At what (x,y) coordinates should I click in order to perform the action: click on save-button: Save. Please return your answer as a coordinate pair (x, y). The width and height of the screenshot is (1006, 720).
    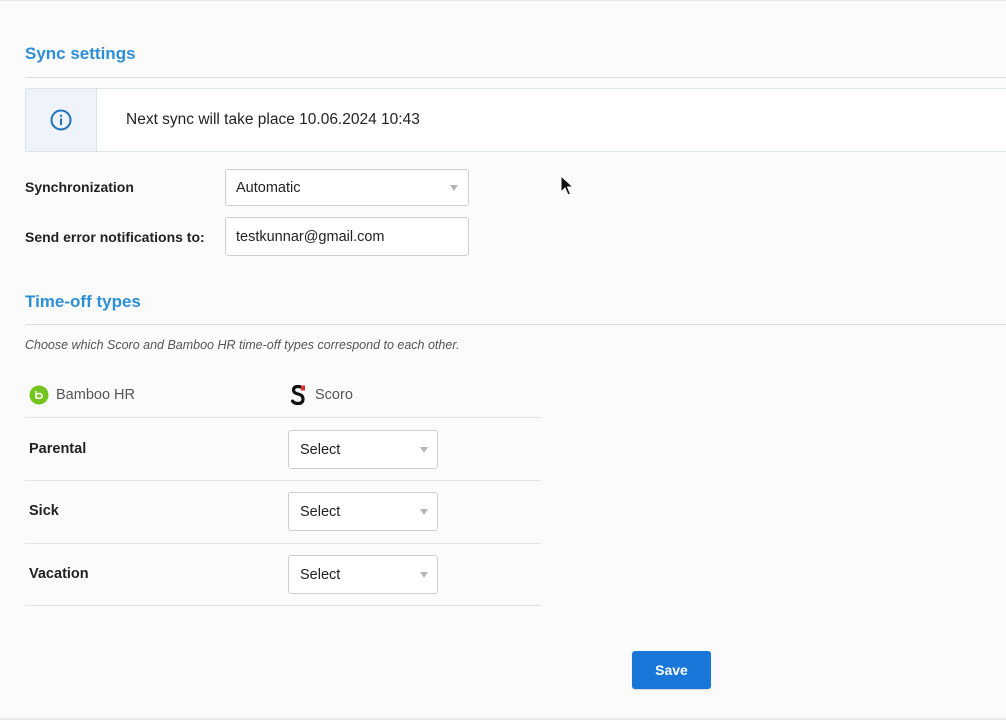
    Looking at the image, I should click on (671, 670).